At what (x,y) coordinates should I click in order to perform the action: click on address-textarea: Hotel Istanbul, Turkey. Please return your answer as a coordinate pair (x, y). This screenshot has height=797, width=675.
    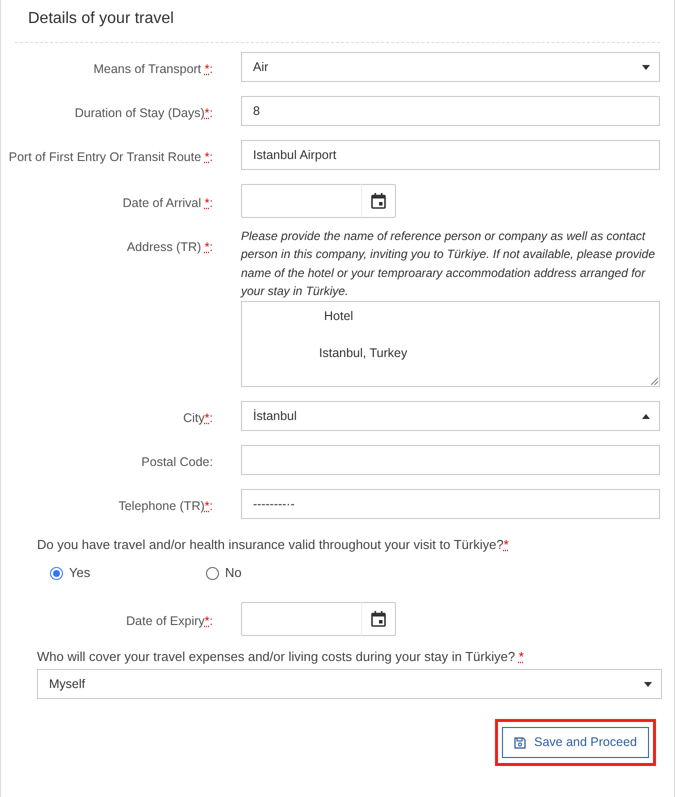
    Looking at the image, I should click on (450, 344).